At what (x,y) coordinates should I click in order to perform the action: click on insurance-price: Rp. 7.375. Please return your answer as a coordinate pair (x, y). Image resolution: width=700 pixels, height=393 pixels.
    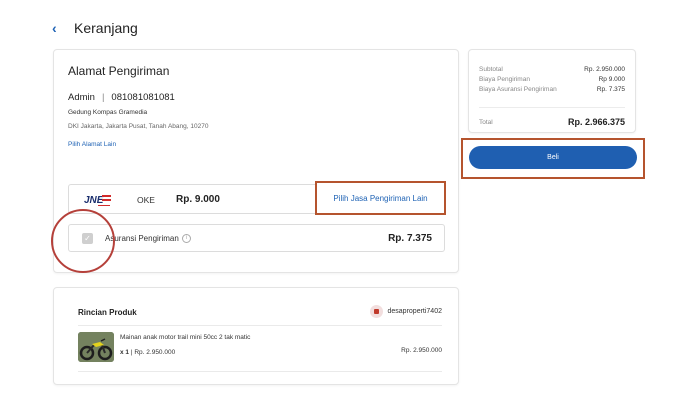
    Looking at the image, I should click on (410, 238).